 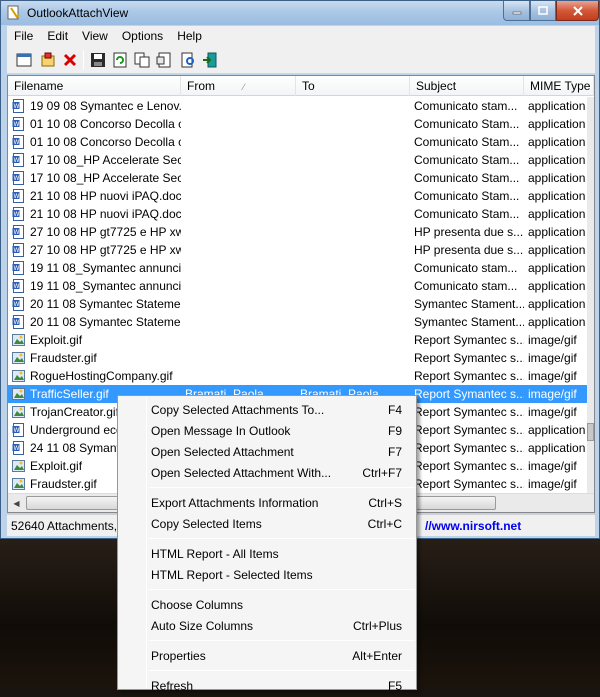 I want to click on column-header-subject: Subject, so click(x=467, y=86).